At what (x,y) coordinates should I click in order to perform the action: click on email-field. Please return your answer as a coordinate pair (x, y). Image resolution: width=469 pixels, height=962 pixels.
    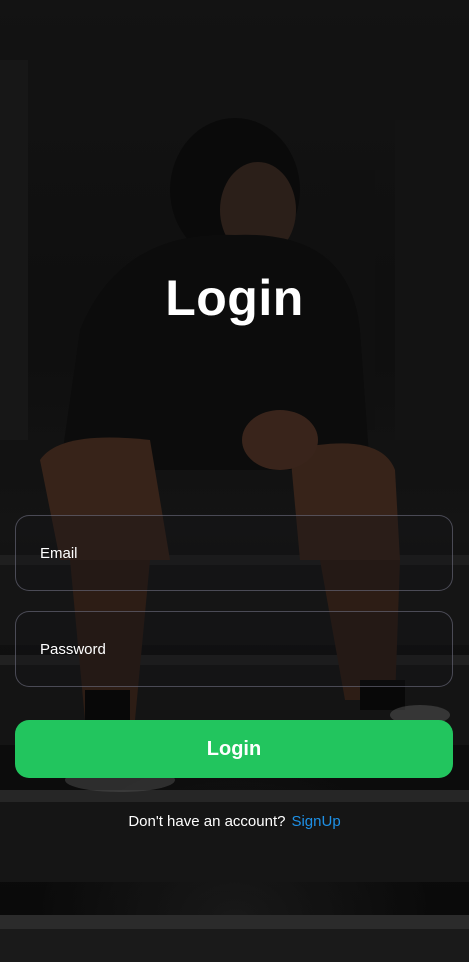
    Looking at the image, I should click on (234, 553).